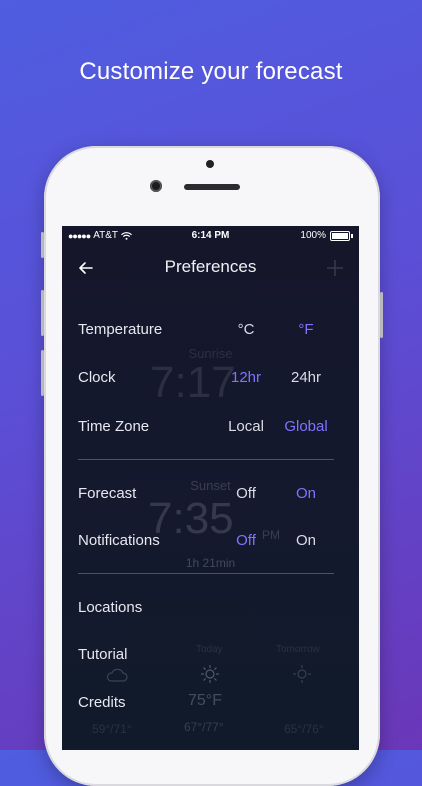 This screenshot has width=422, height=786. I want to click on pref-row-clock: Clock 12hr 24hr, so click(209, 381).